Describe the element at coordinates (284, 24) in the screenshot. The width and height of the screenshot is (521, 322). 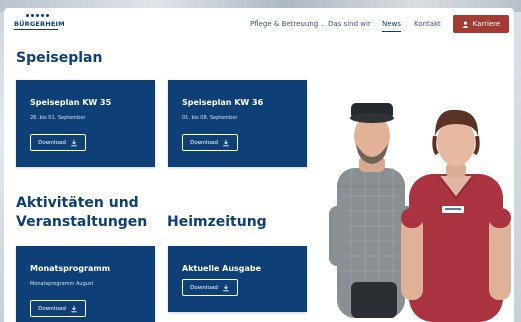
I see `nav-item-label: Pflege & Betreuung` at that location.